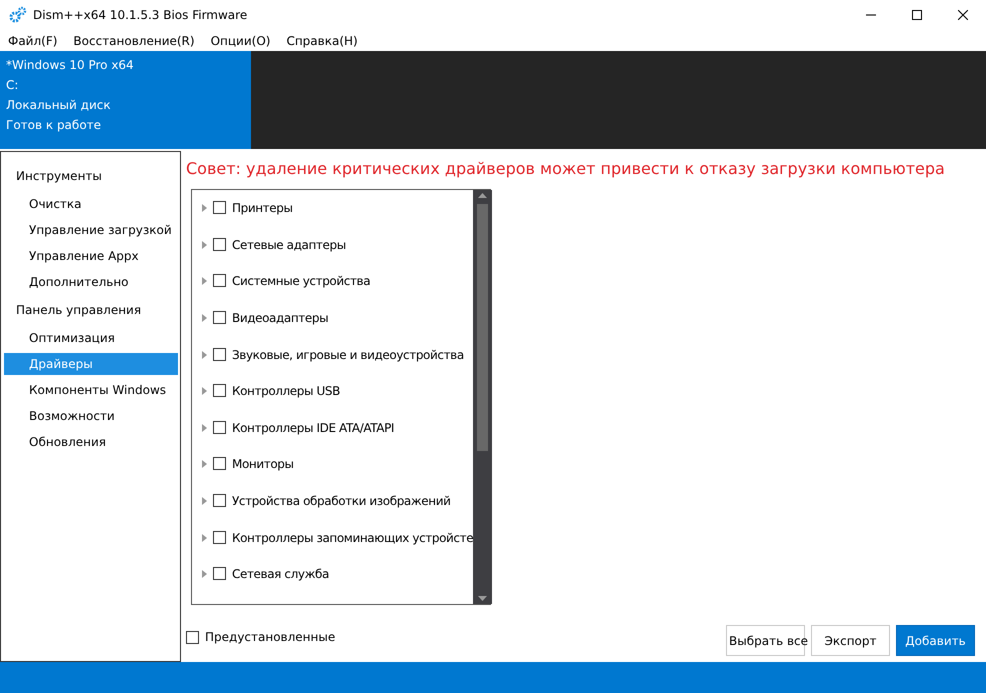 The width and height of the screenshot is (986, 693). Describe the element at coordinates (270, 637) in the screenshot. I see `checkbox-label: Предустановленные` at that location.